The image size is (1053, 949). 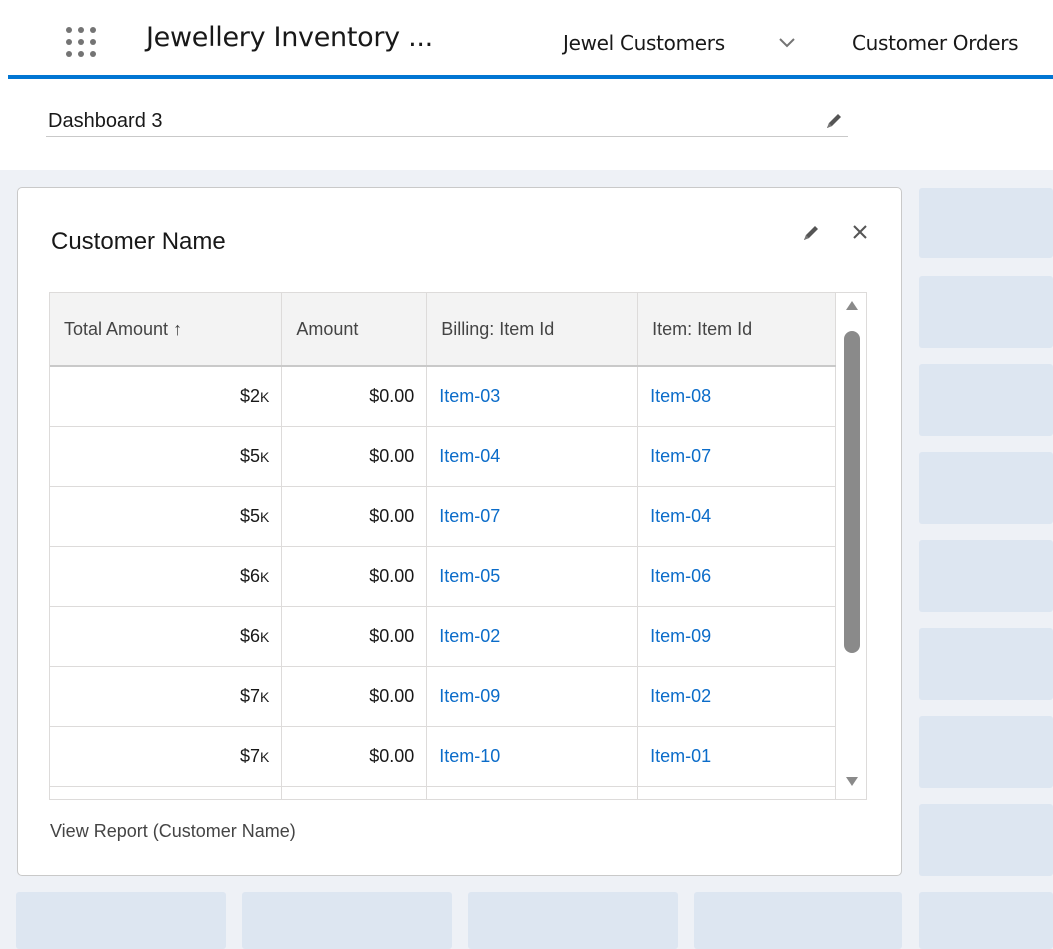 What do you see at coordinates (736, 696) in the screenshot?
I see `item-link: Item-02` at bounding box center [736, 696].